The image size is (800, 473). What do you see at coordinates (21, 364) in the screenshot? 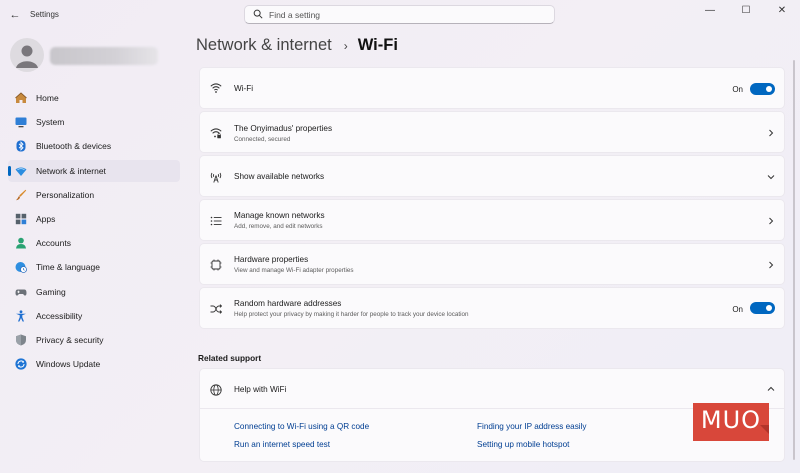
I see `update-icon` at bounding box center [21, 364].